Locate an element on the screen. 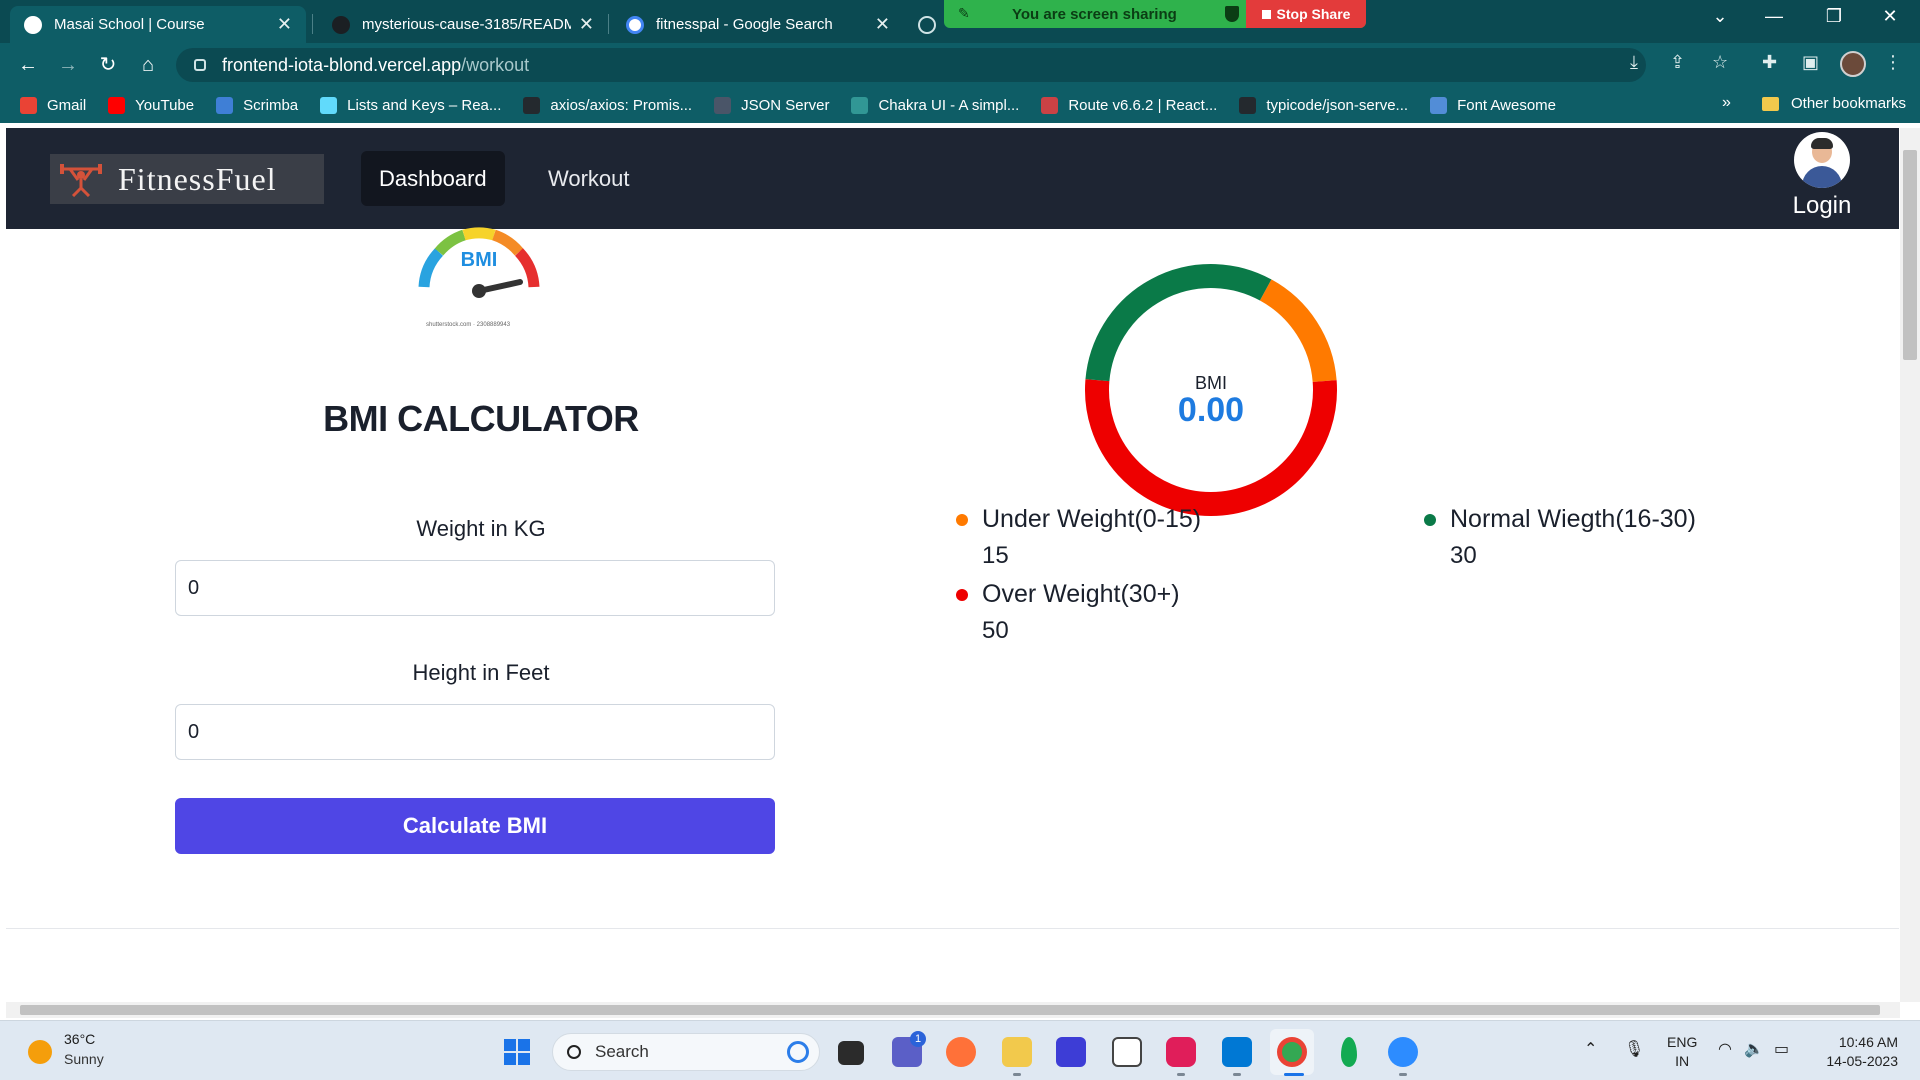 Image resolution: width=1920 pixels, height=1080 pixels. youtube-icon is located at coordinates (117, 105).